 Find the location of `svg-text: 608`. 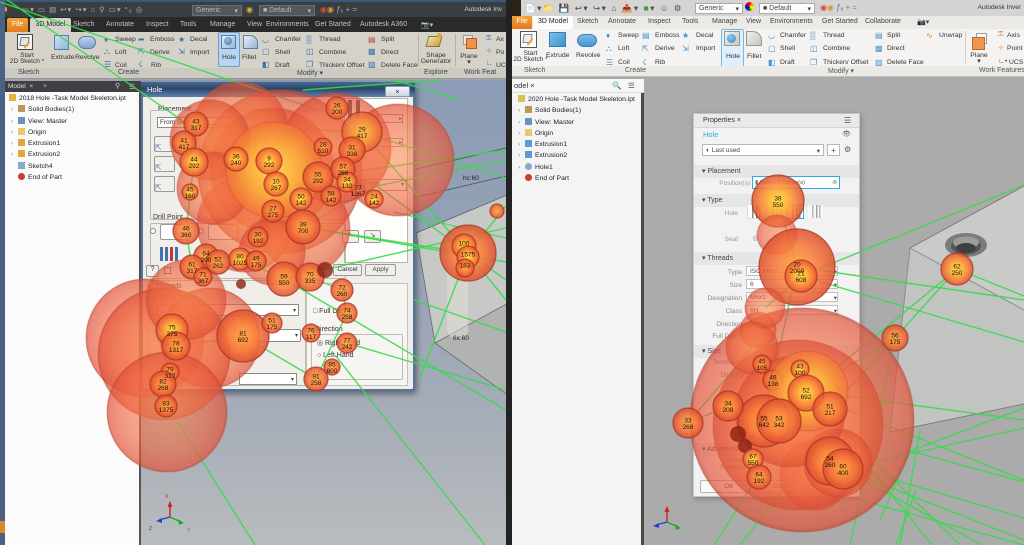

svg-text: 608 is located at coordinates (801, 280).